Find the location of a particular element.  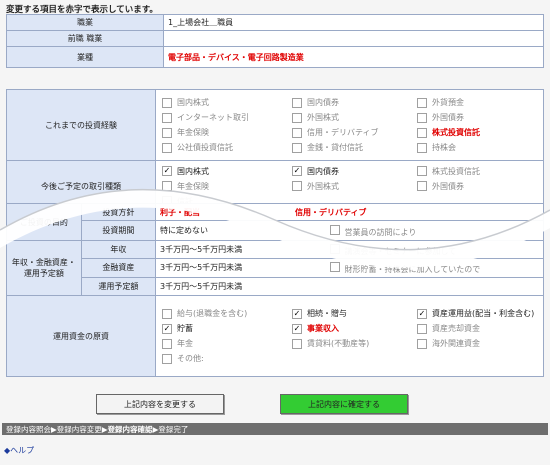

funds-option-label: 賃貸料(不動産等) is located at coordinates (338, 343).